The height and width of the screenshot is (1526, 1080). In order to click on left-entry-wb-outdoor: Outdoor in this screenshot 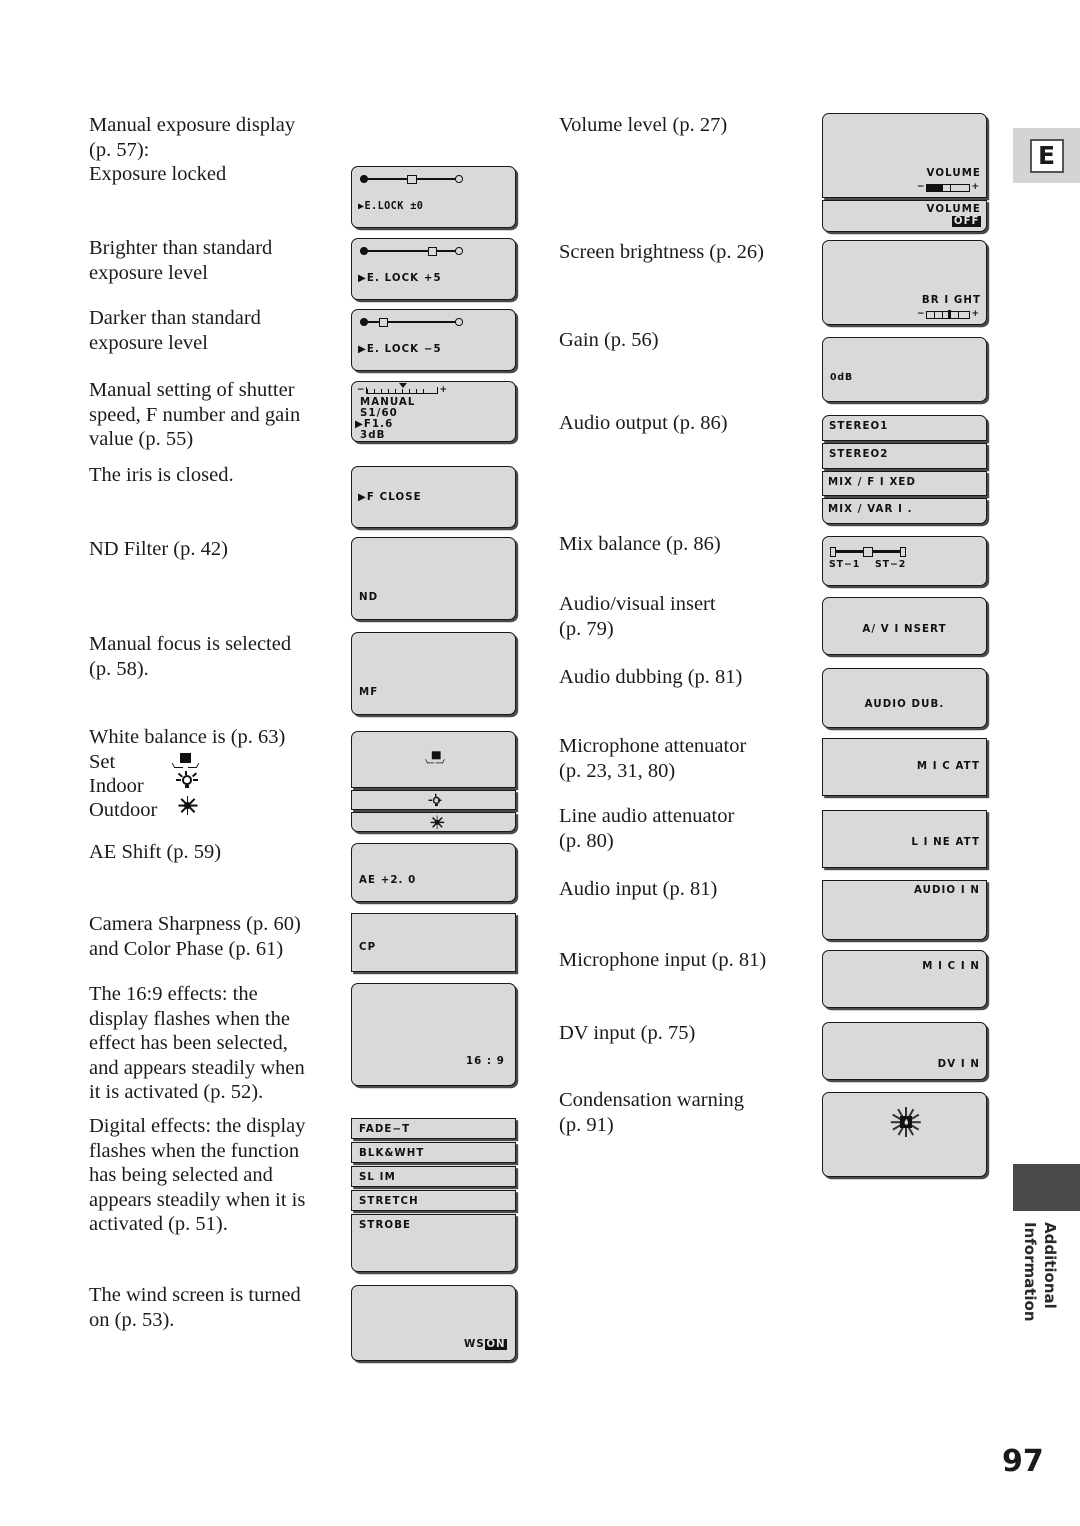, I will do `click(123, 810)`.